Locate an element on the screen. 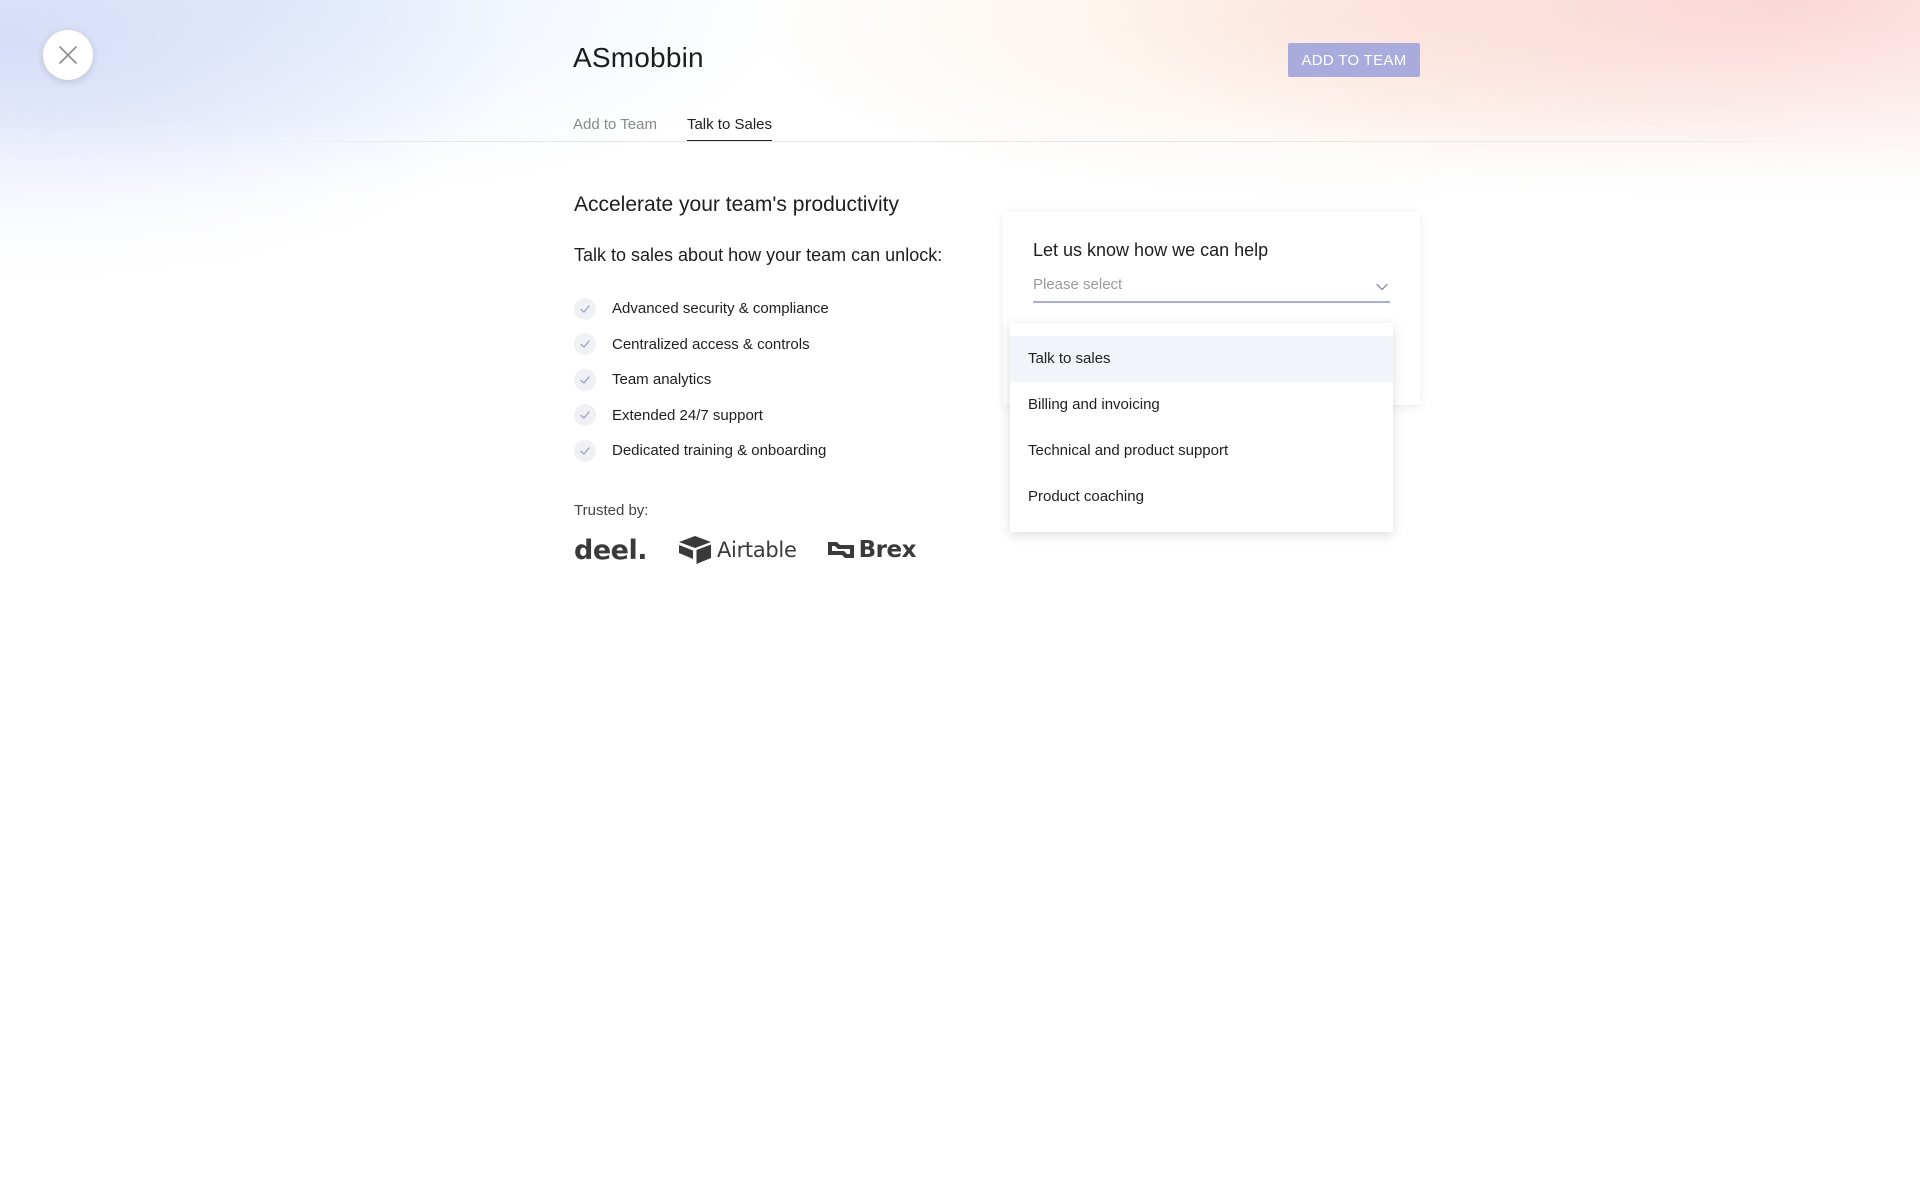  help-topic-select: Please select is located at coordinates (1211, 289).